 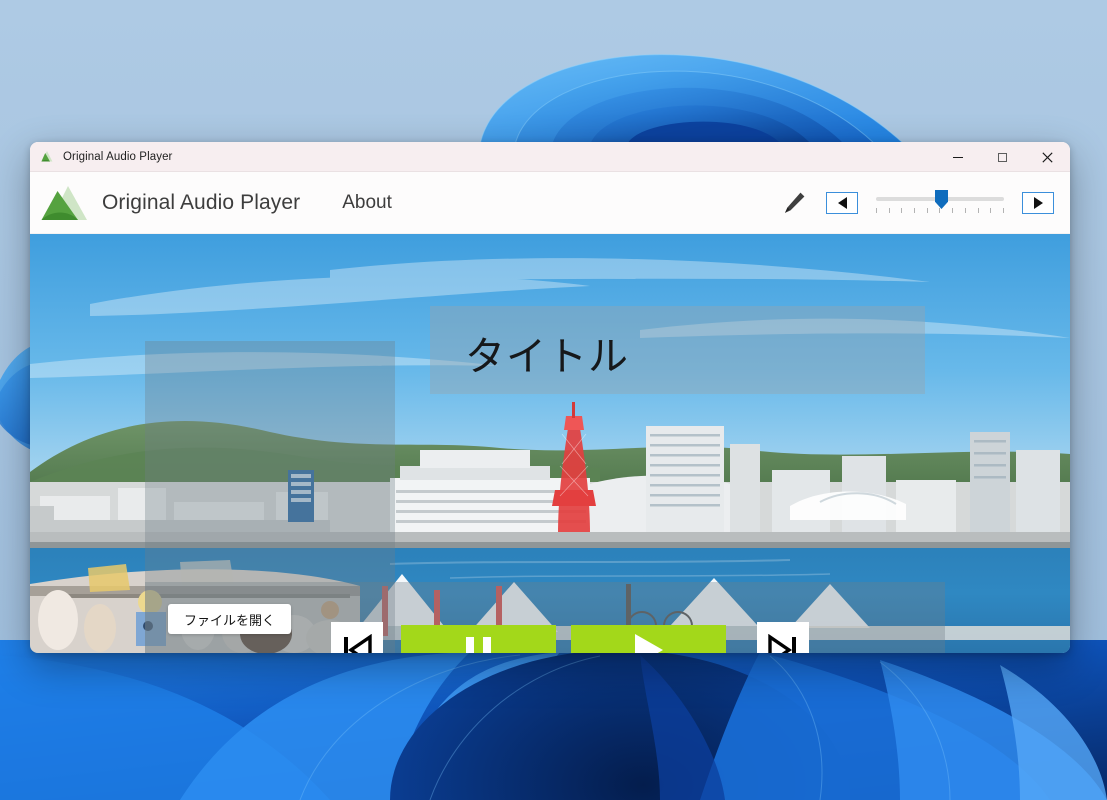 I want to click on brand-block: Original Audio Player, so click(x=165, y=203).